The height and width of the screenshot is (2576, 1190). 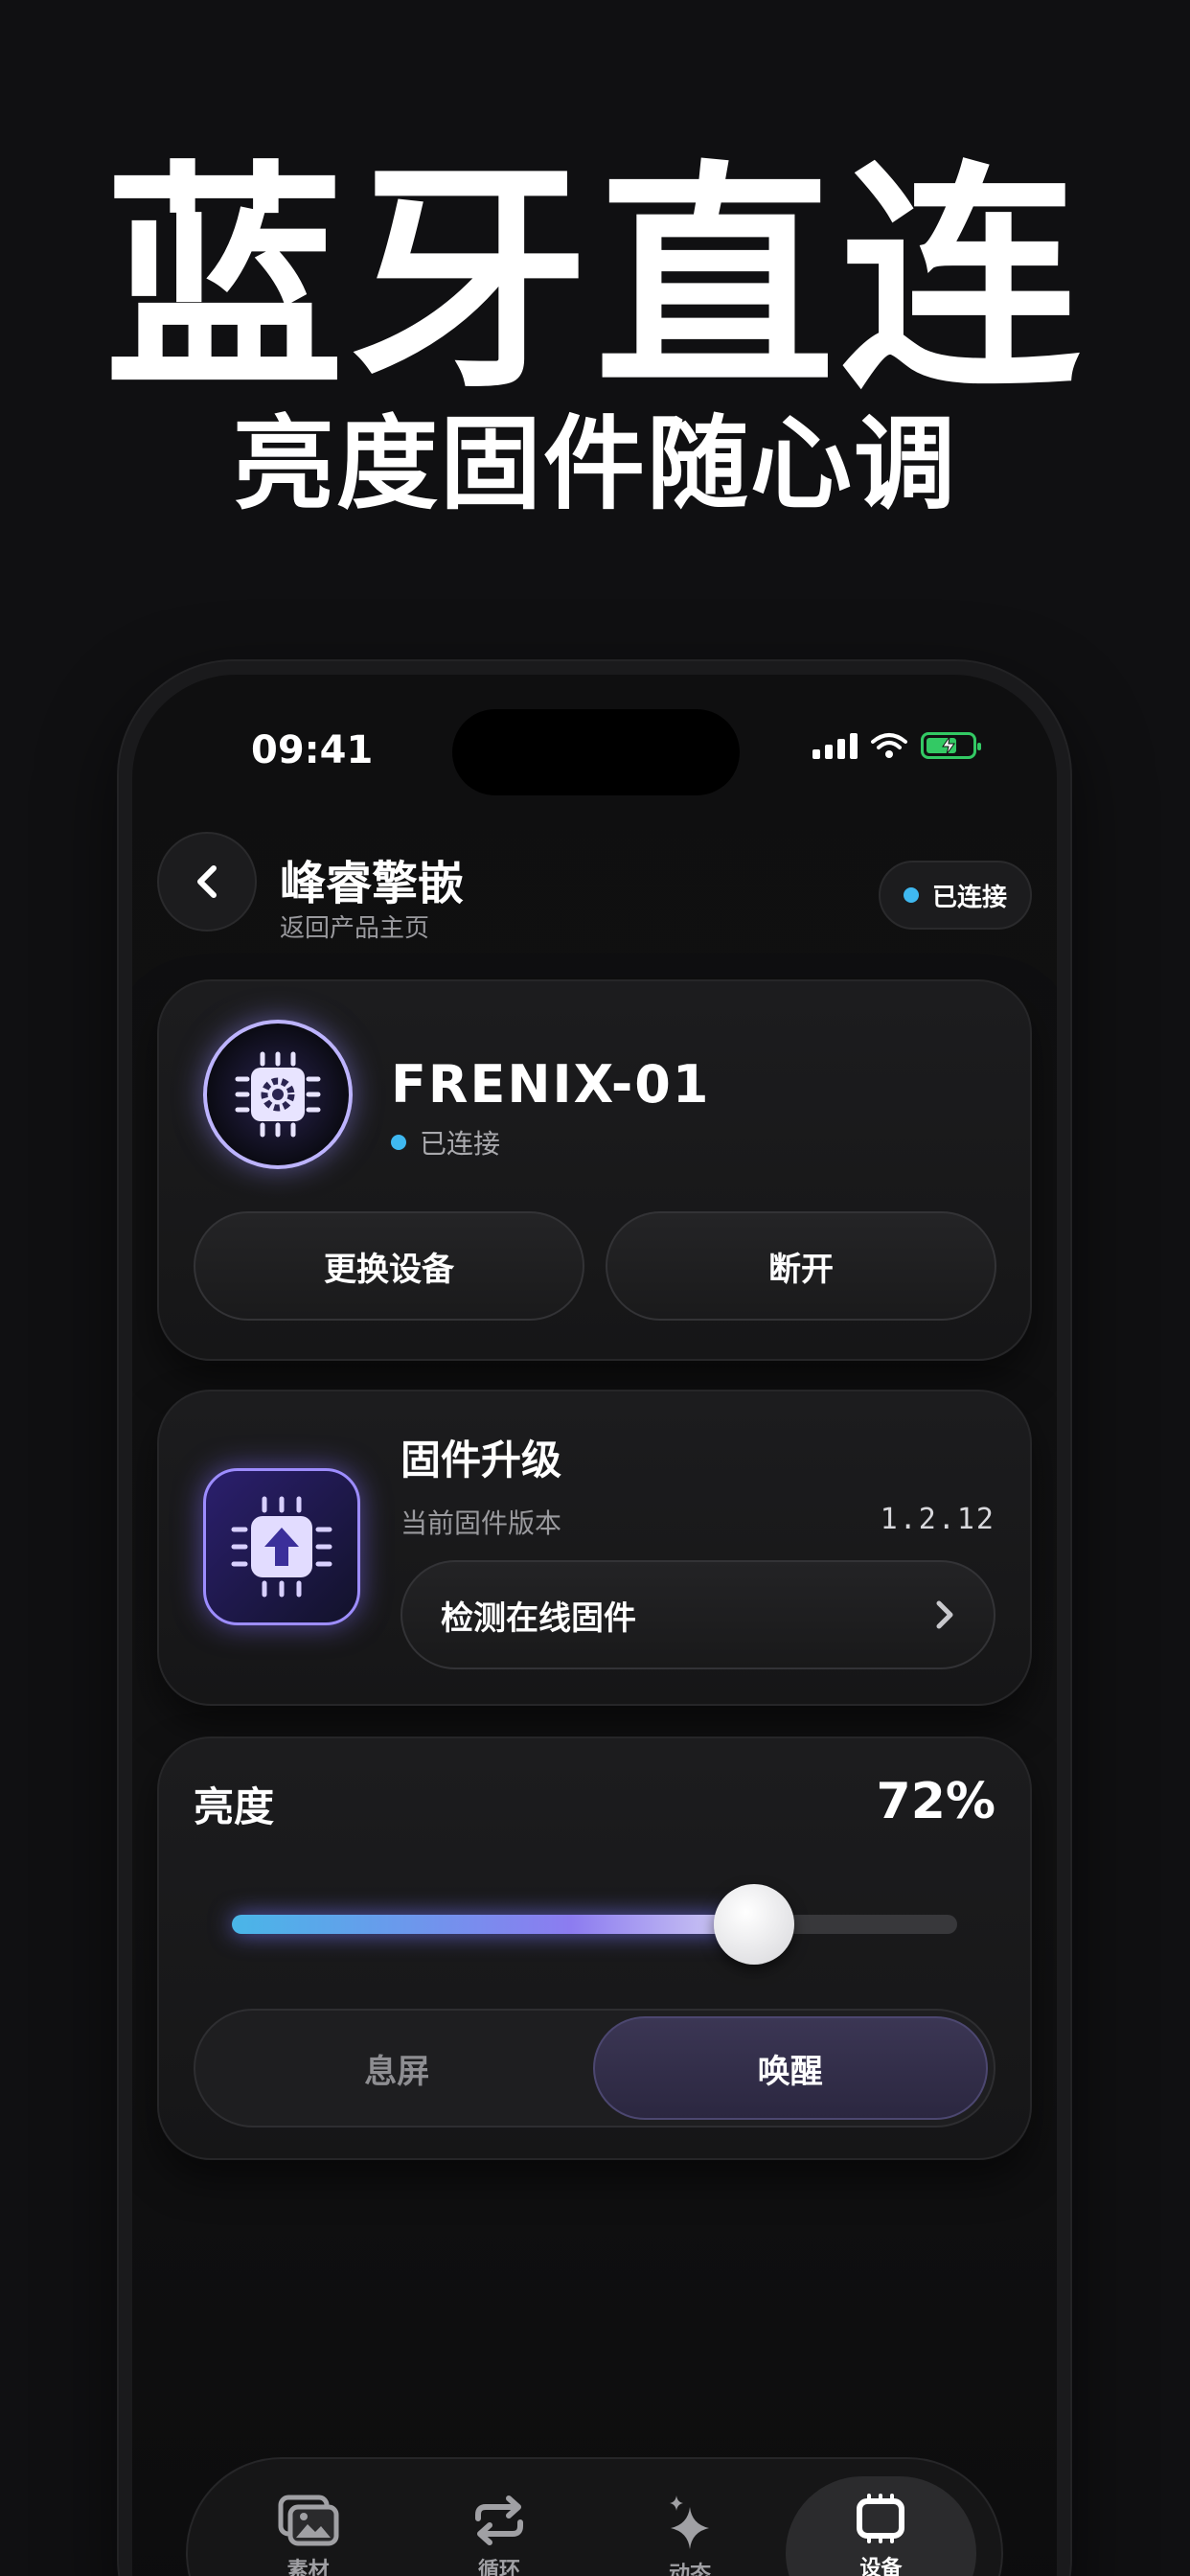 I want to click on chip-gear-icon, so click(x=278, y=1094).